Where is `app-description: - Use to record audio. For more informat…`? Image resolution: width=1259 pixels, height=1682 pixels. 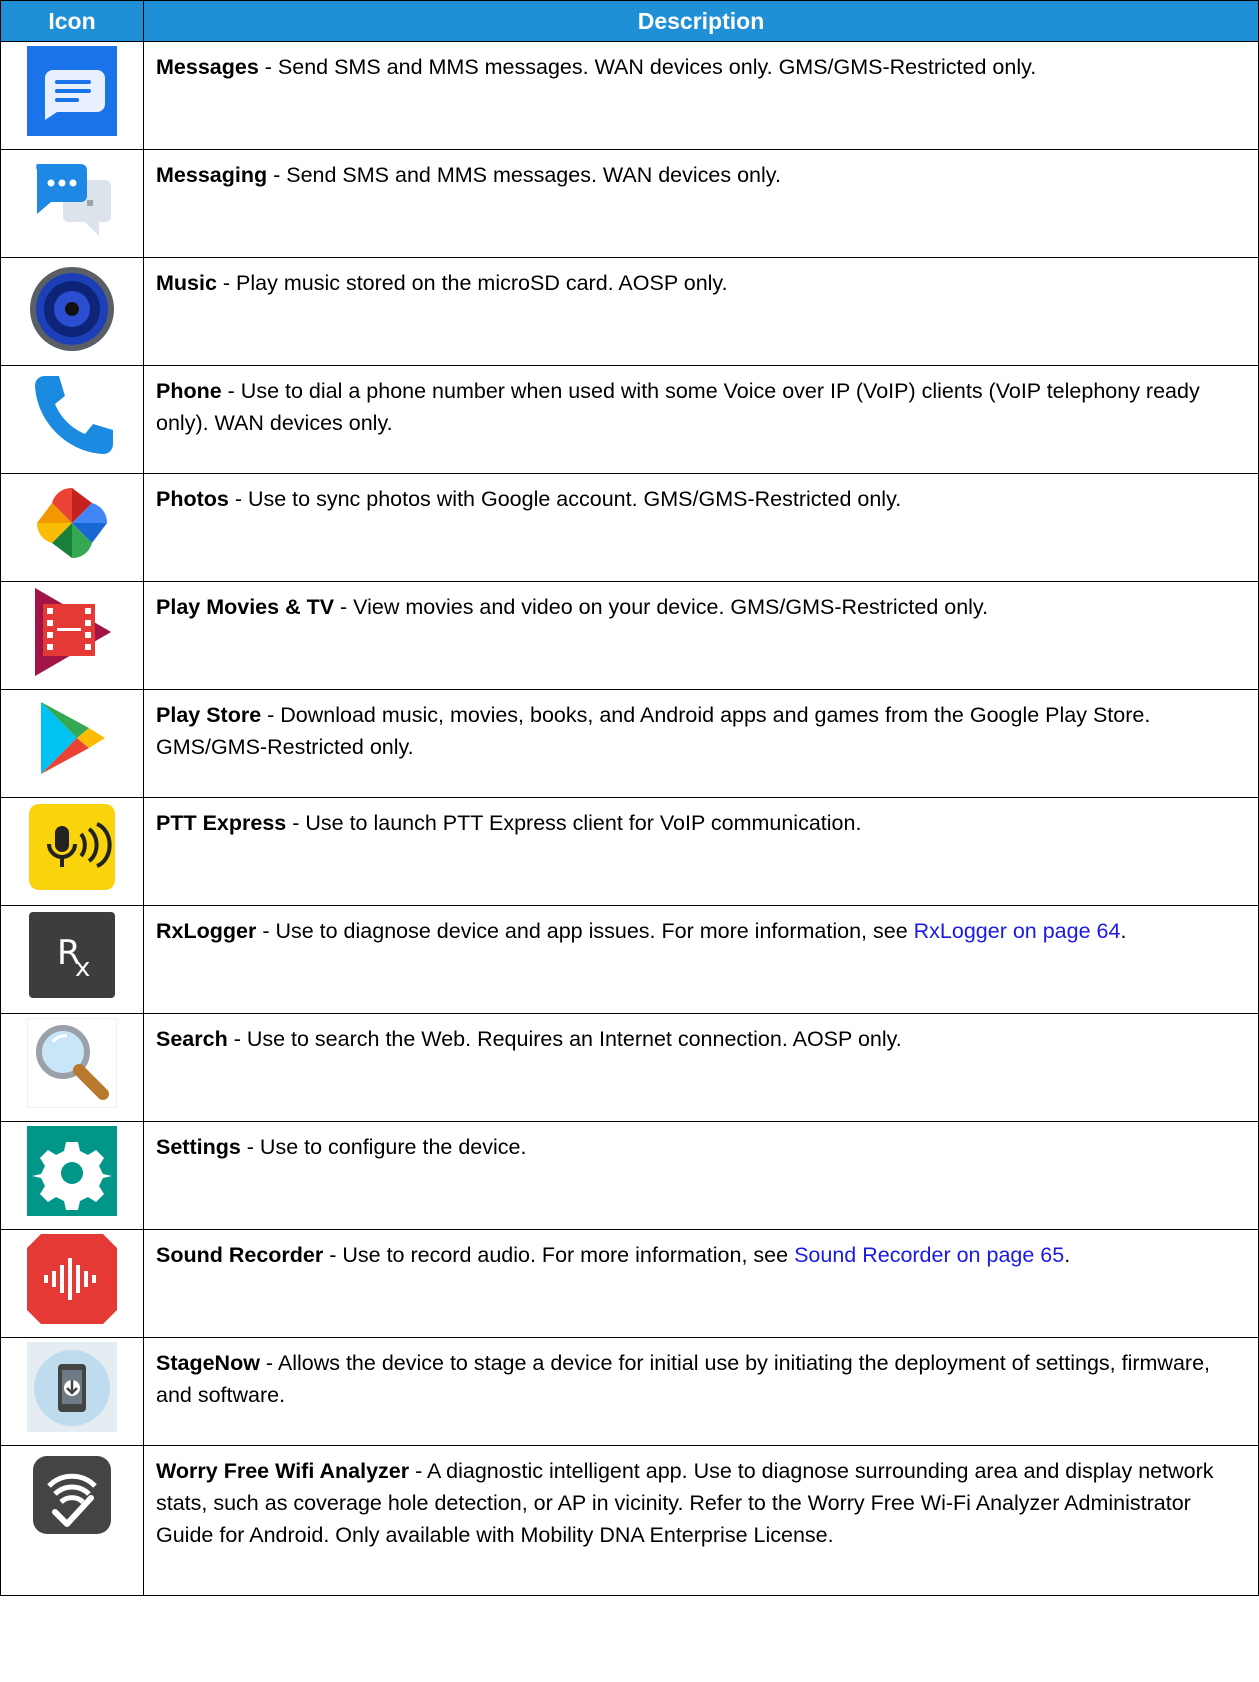
app-description: - Use to record audio. For more informat… is located at coordinates (559, 1255).